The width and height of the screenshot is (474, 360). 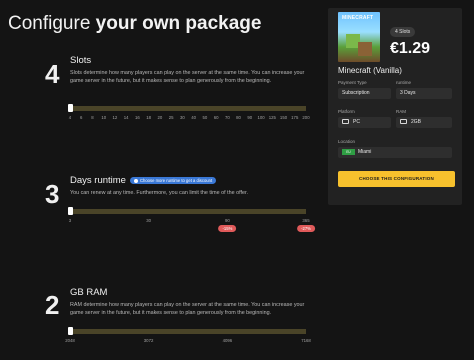 What do you see at coordinates (191, 225) in the screenshot?
I see `runtime-ticks: 3 30 90 365 -15% -27%` at bounding box center [191, 225].